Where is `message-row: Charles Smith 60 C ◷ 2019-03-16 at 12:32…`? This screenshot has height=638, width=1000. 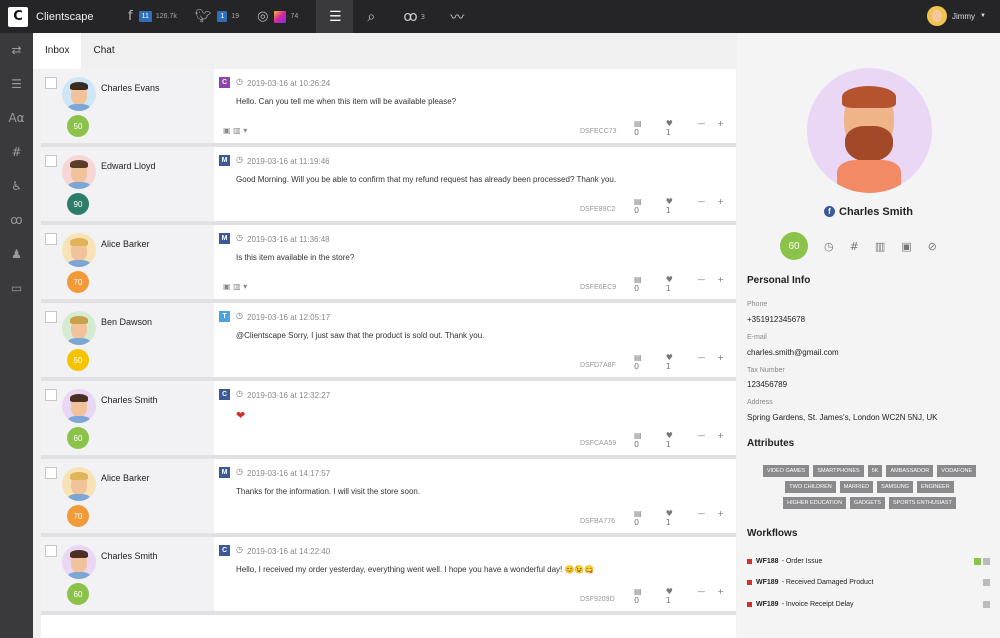 message-row: Charles Smith 60 C ◷ 2019-03-16 at 12:32… is located at coordinates (388, 420).